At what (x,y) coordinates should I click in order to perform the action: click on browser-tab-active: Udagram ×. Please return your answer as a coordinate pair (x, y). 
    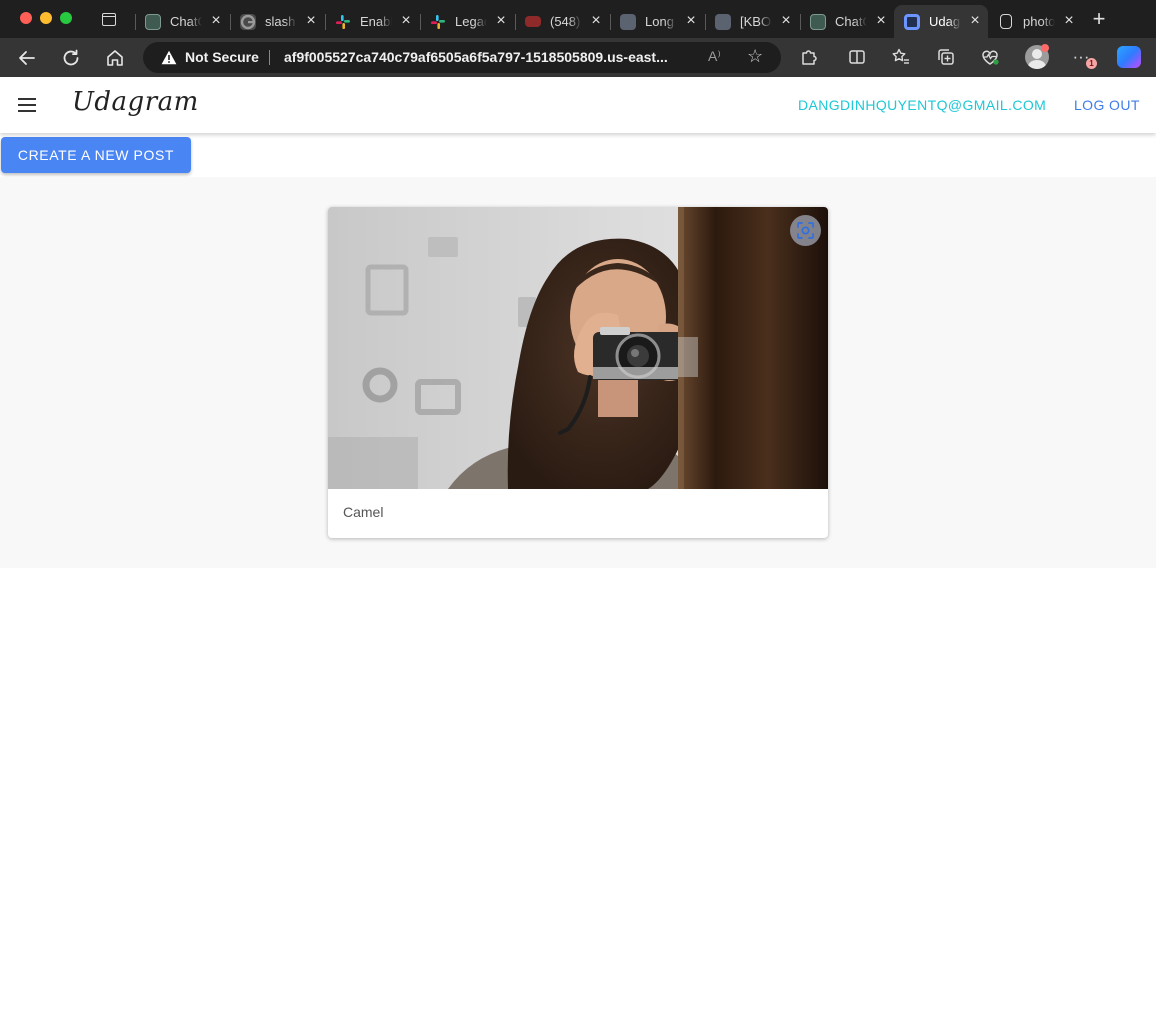
    Looking at the image, I should click on (941, 21).